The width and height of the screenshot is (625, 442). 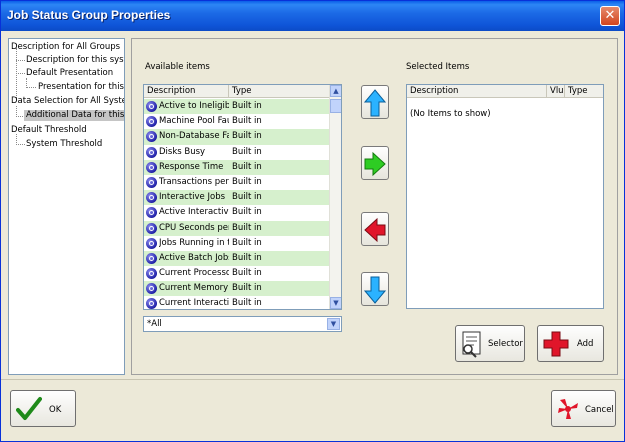 I want to click on list-item: Active Interactive ...Built in, so click(x=237, y=212).